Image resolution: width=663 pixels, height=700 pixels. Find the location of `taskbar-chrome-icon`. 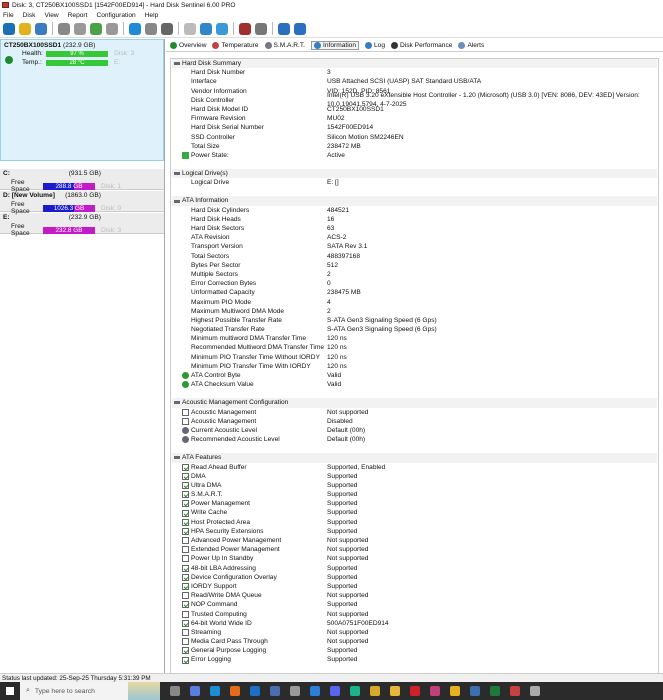

taskbar-chrome-icon is located at coordinates (455, 691).